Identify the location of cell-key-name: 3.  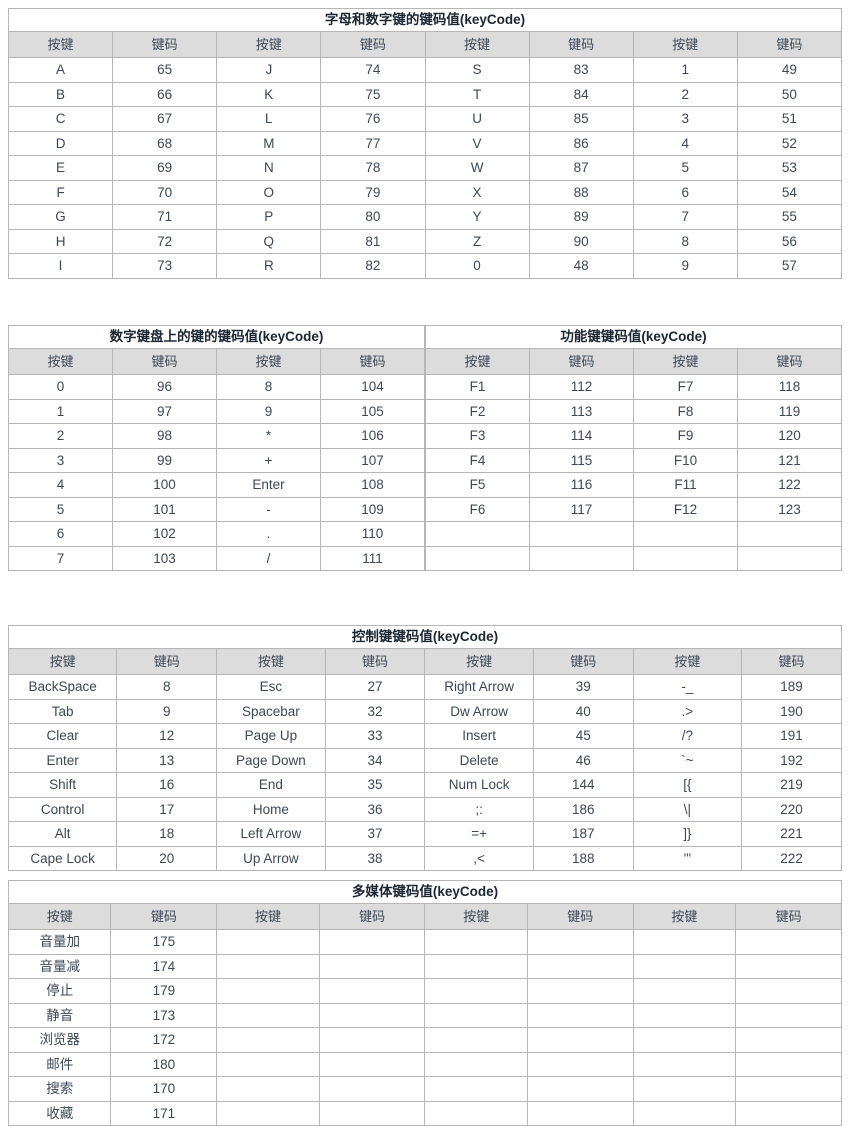
(60, 460).